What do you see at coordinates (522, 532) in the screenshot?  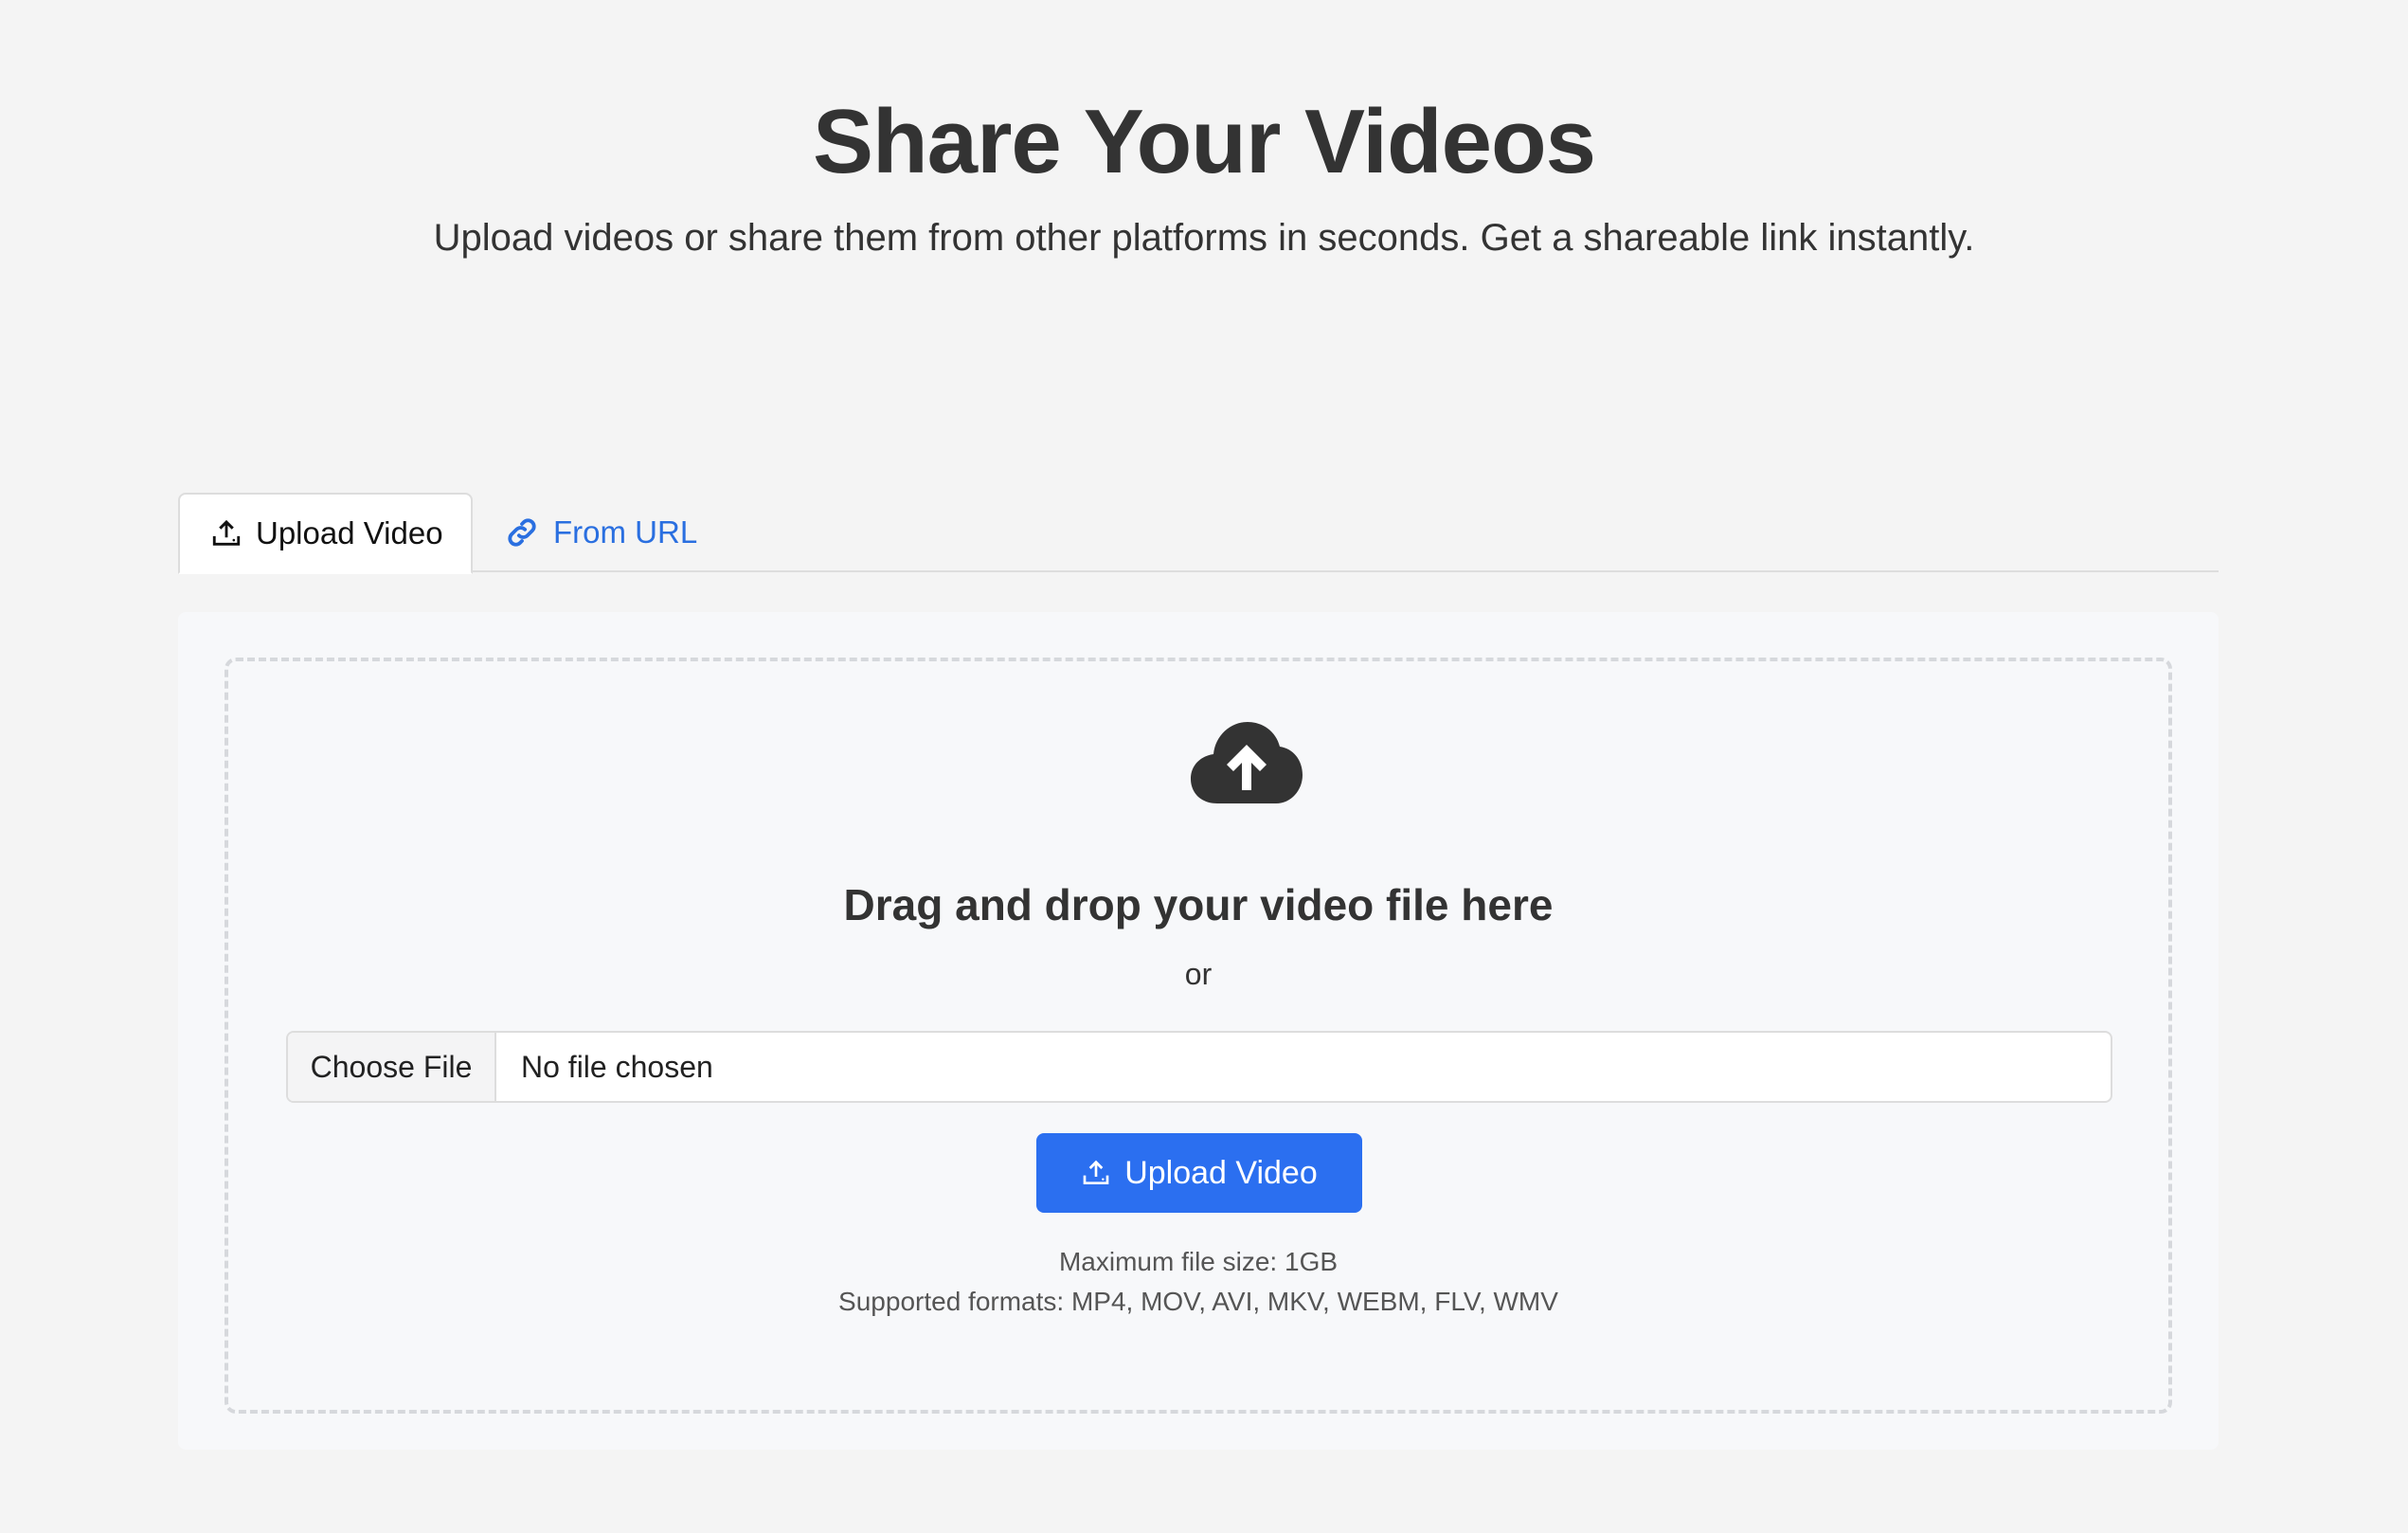 I see `link-icon` at bounding box center [522, 532].